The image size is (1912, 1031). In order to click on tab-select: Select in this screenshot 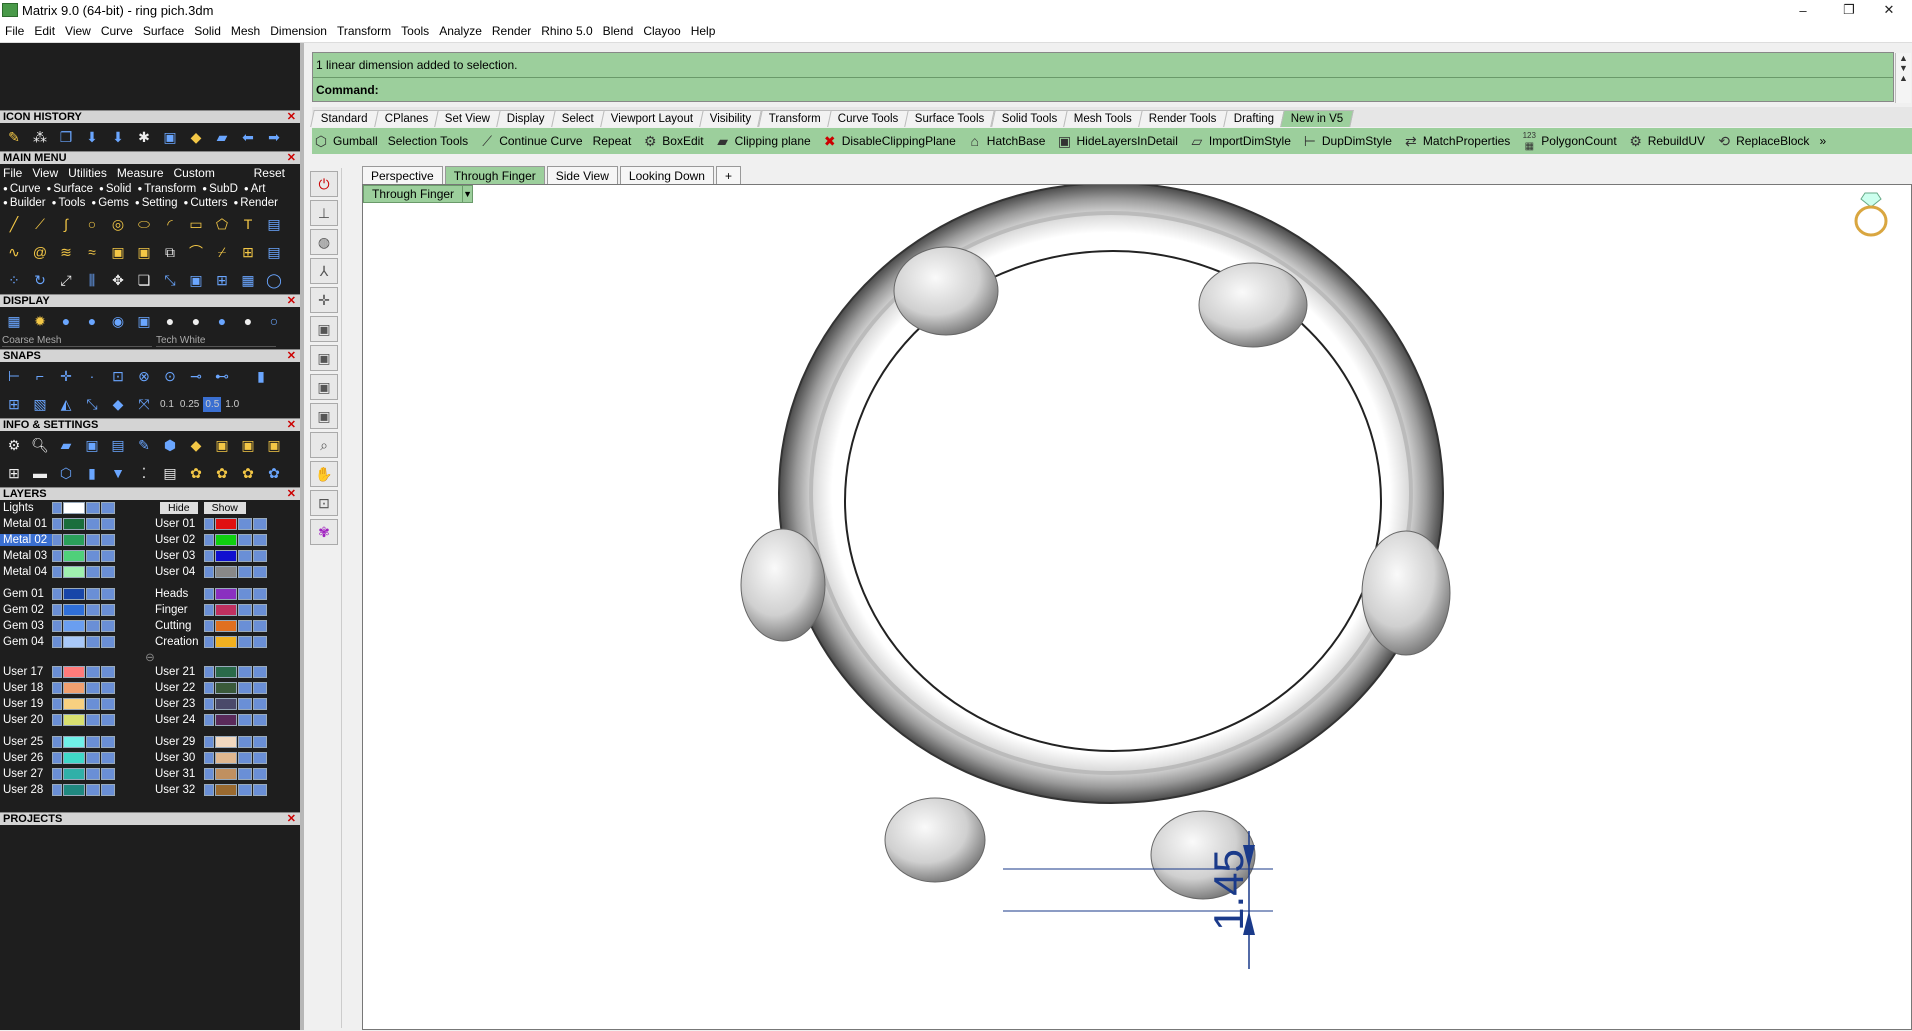, I will do `click(578, 118)`.